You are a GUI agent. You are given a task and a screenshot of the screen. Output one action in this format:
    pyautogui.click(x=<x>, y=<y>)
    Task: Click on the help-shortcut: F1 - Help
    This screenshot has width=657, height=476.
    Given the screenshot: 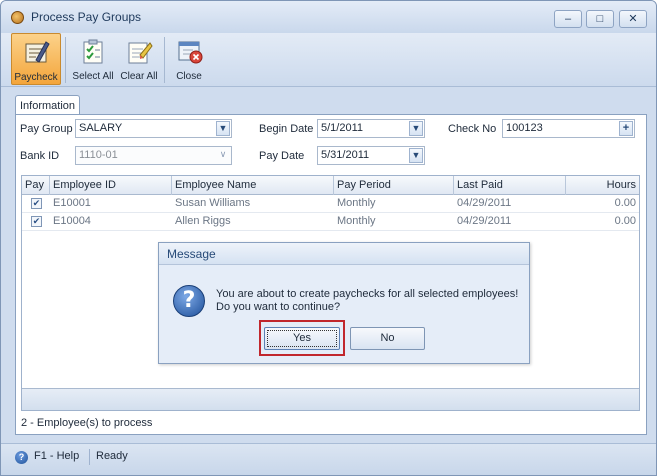 What is the action you would take?
    pyautogui.click(x=56, y=456)
    